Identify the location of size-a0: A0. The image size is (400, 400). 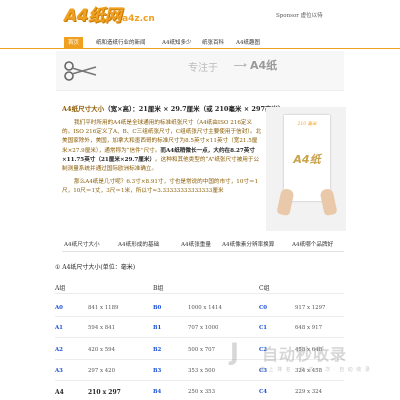
(59, 308).